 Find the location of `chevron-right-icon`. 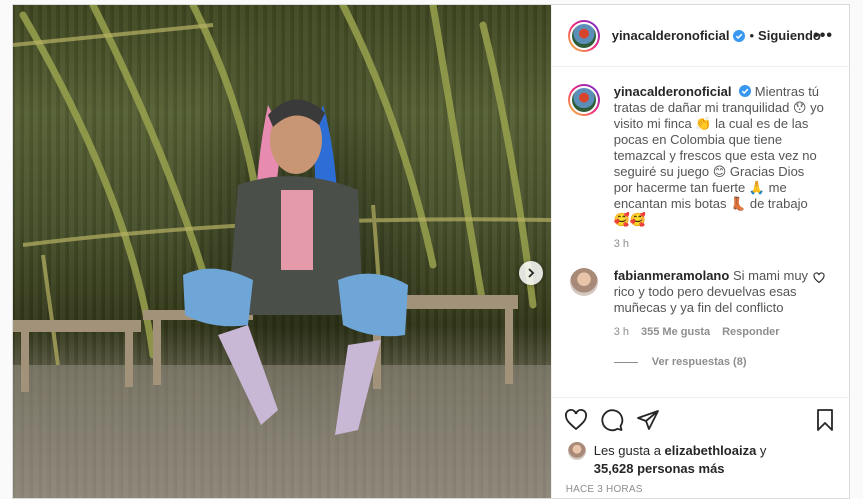

chevron-right-icon is located at coordinates (531, 273).